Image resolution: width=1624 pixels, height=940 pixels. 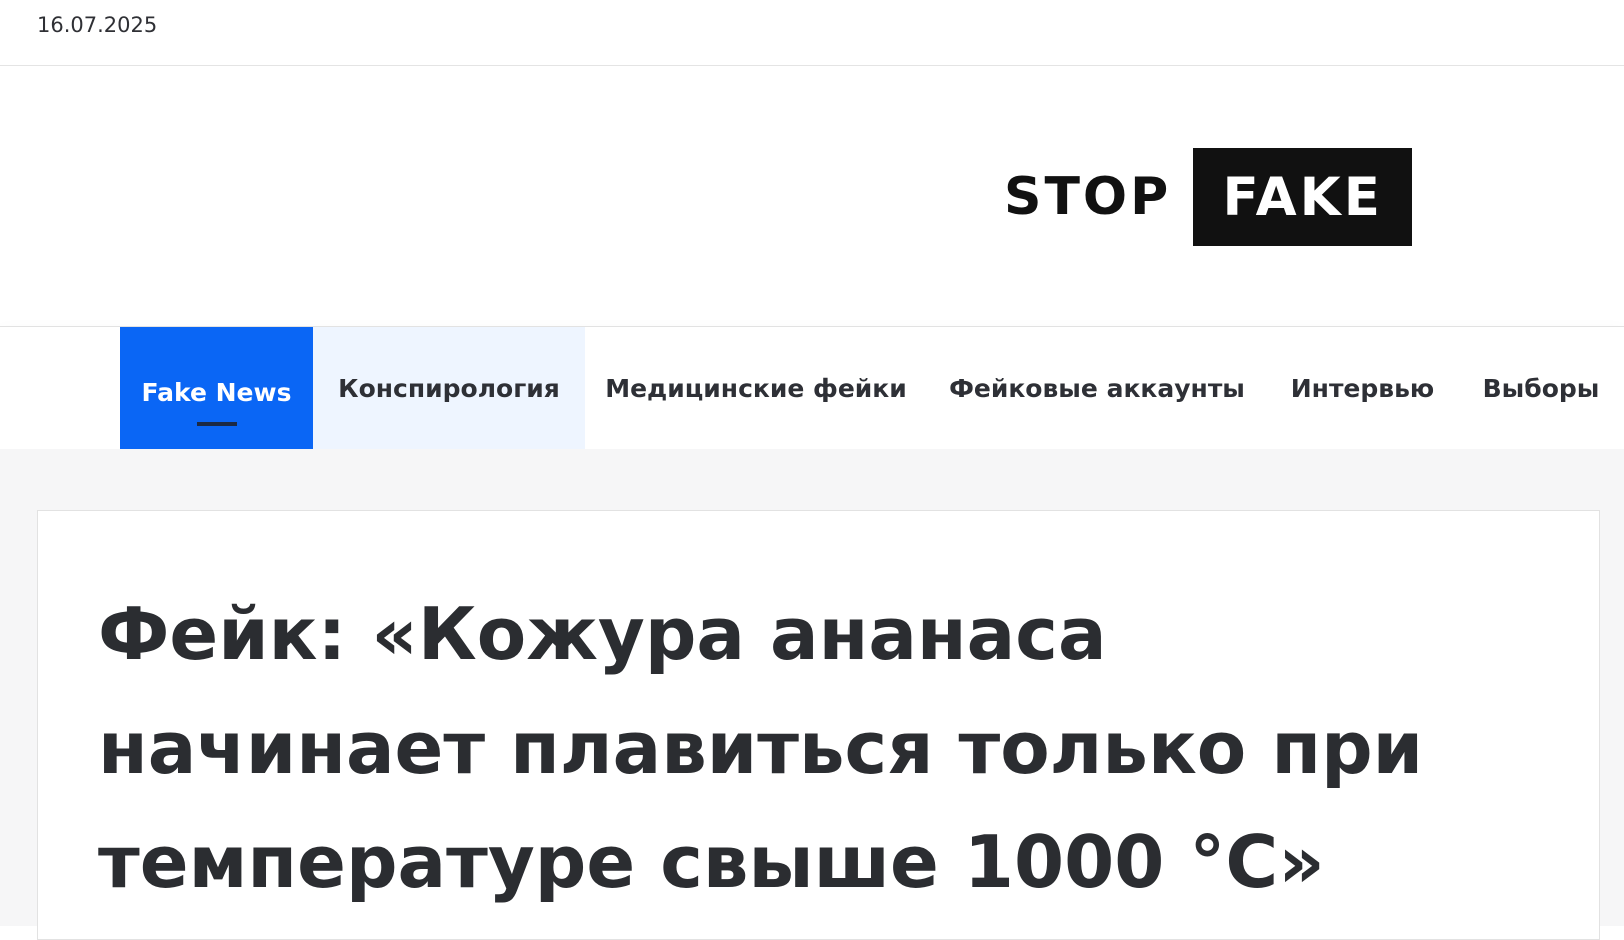 What do you see at coordinates (1303, 197) in the screenshot?
I see `logo-fake-text: FAKE` at bounding box center [1303, 197].